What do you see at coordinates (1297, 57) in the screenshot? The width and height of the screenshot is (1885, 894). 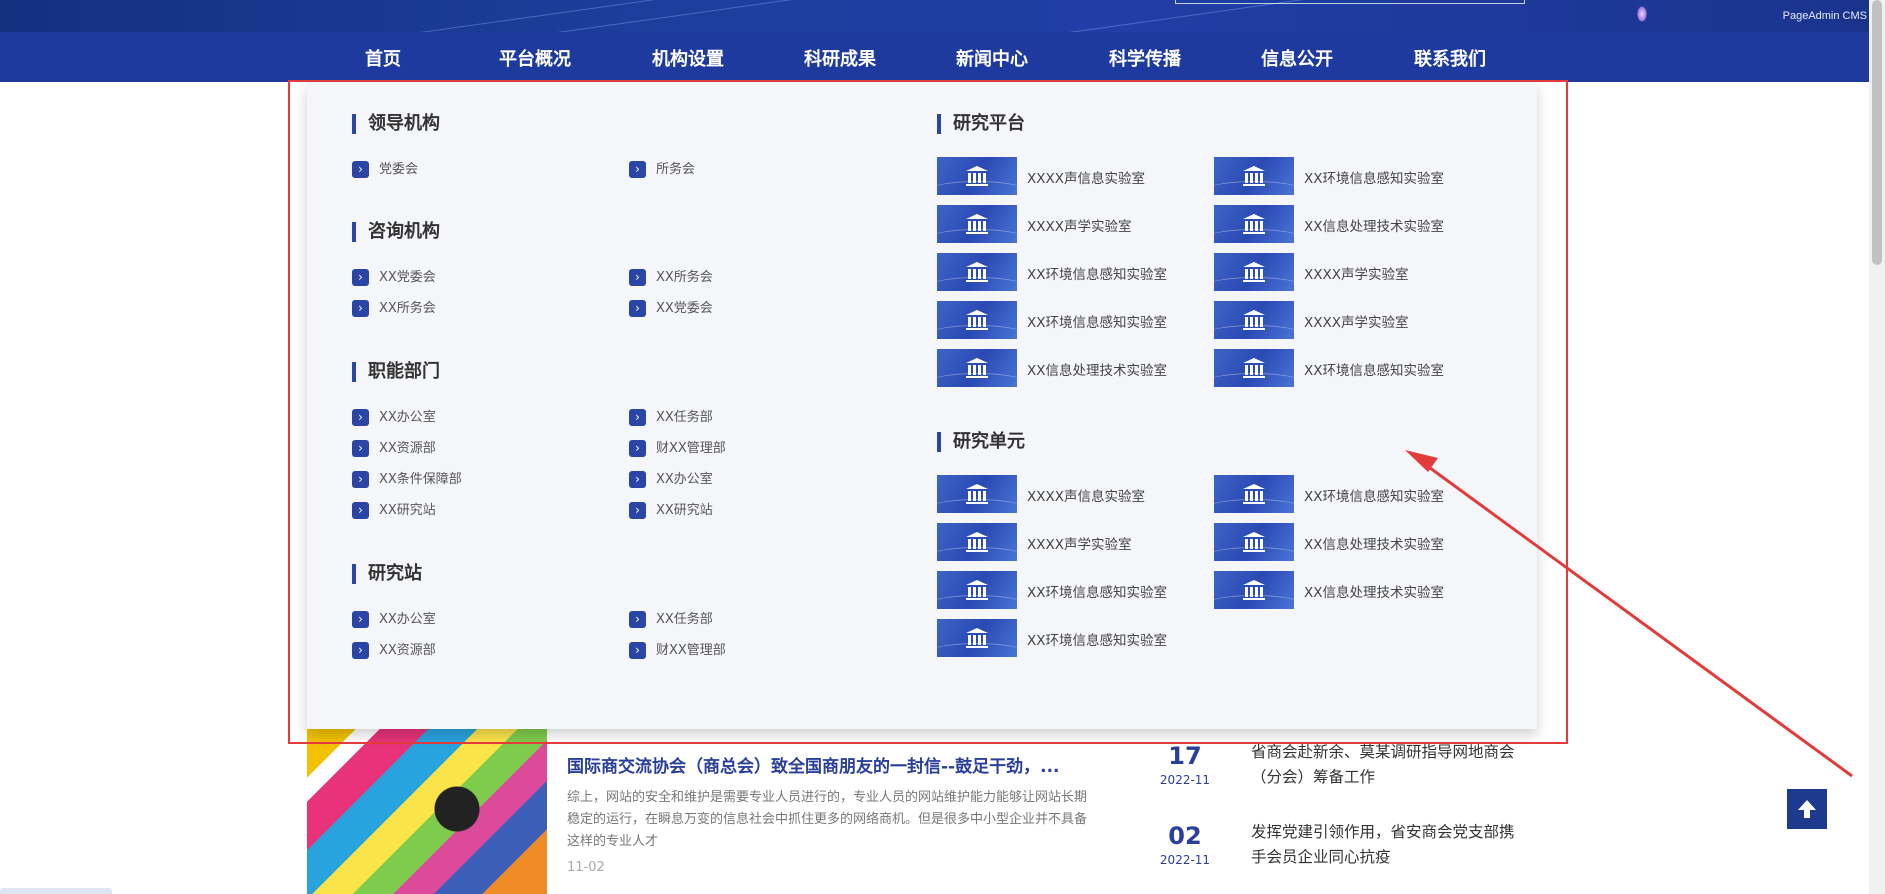 I see `nav-item-disclosure: 信息公开` at bounding box center [1297, 57].